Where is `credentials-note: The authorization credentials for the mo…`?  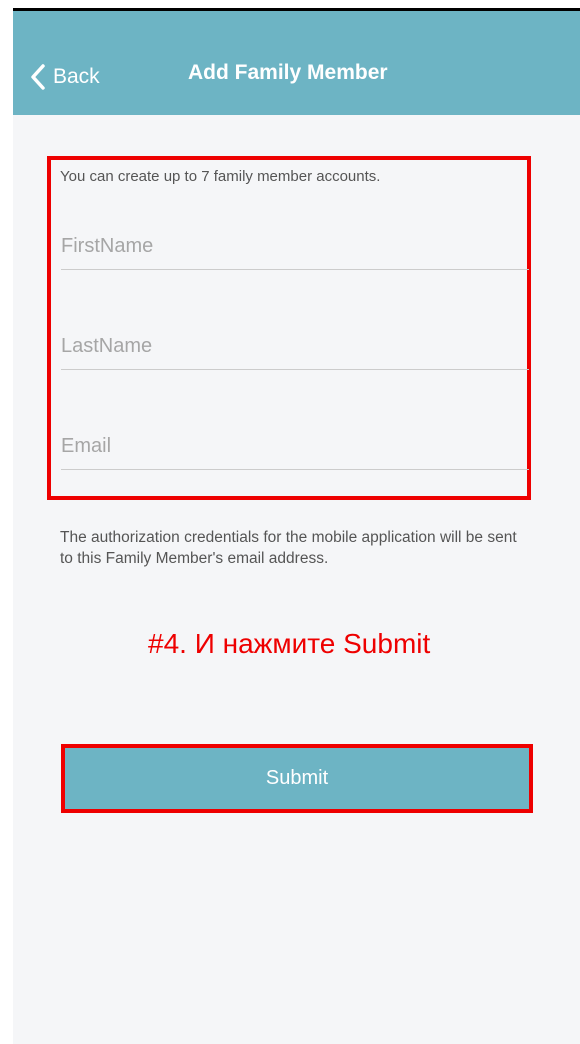 credentials-note: The authorization credentials for the mo… is located at coordinates (288, 548).